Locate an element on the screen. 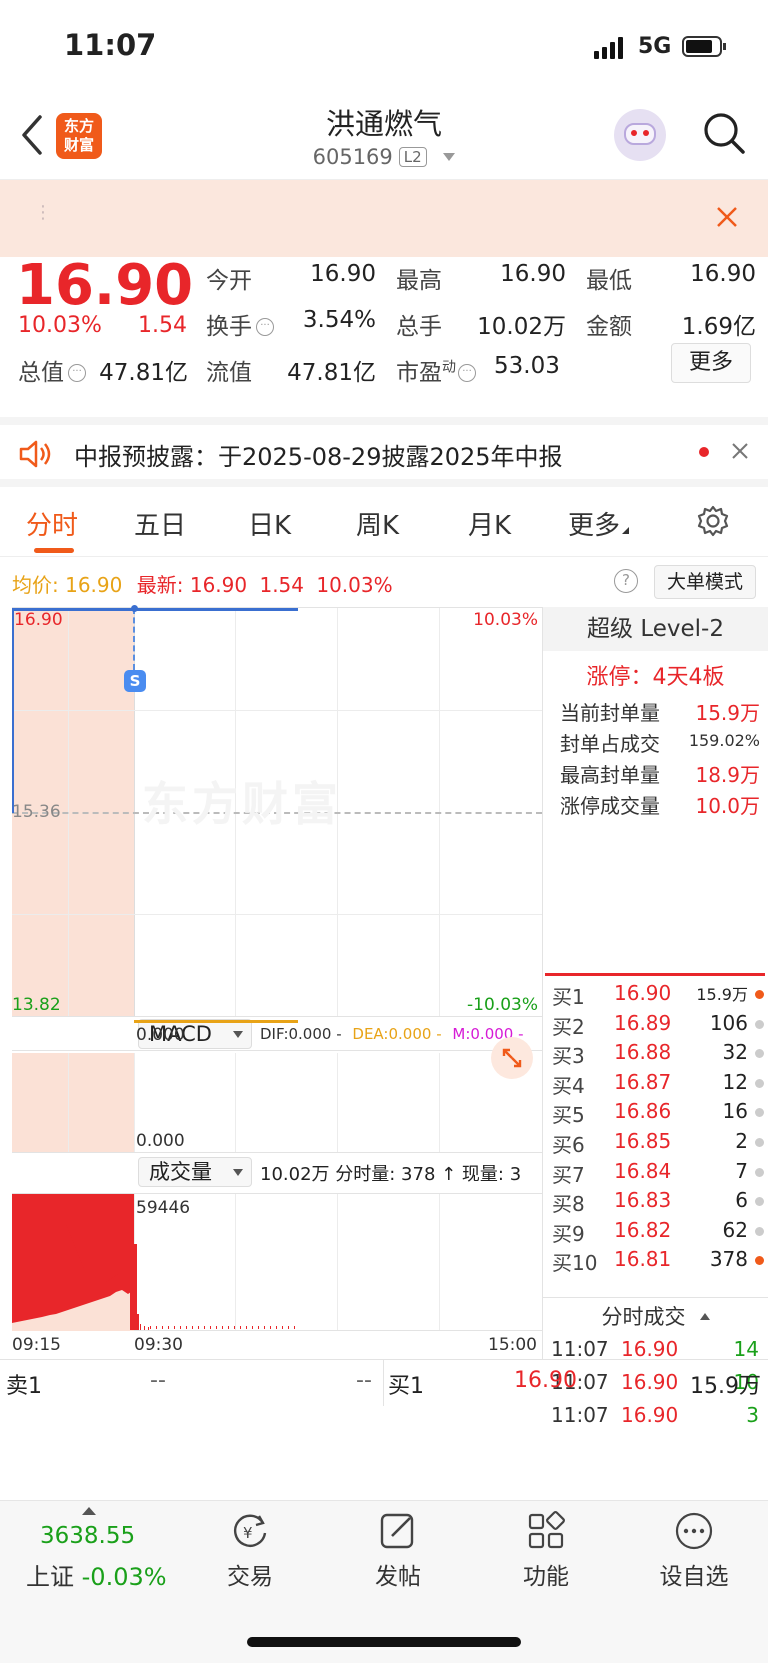 This screenshot has width=768, height=1663. corner-arrow-icon is located at coordinates (626, 530).